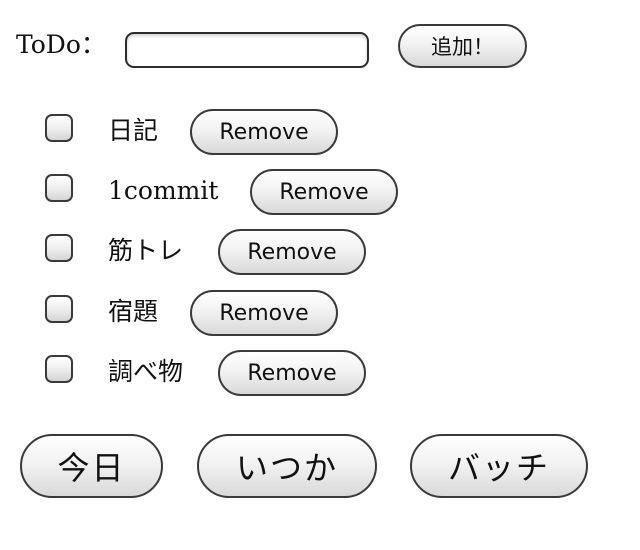 The height and width of the screenshot is (550, 640). What do you see at coordinates (91, 466) in the screenshot?
I see `today-button: 今日` at bounding box center [91, 466].